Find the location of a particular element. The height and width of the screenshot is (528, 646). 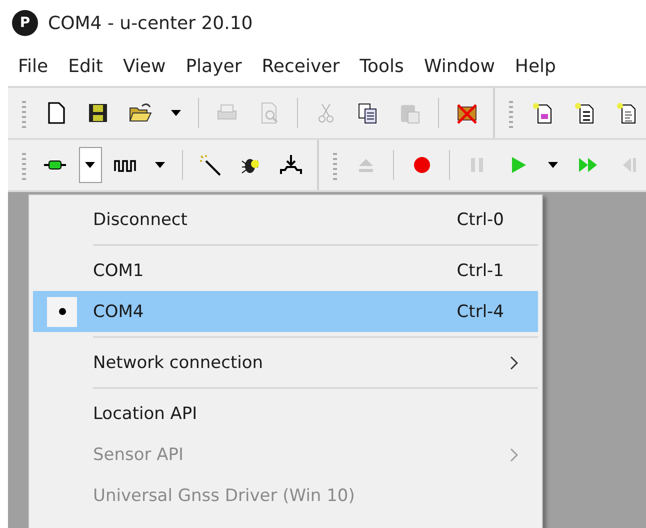

menu-entry-label: Universal Gnss Driver (Win 10) is located at coordinates (224, 496).